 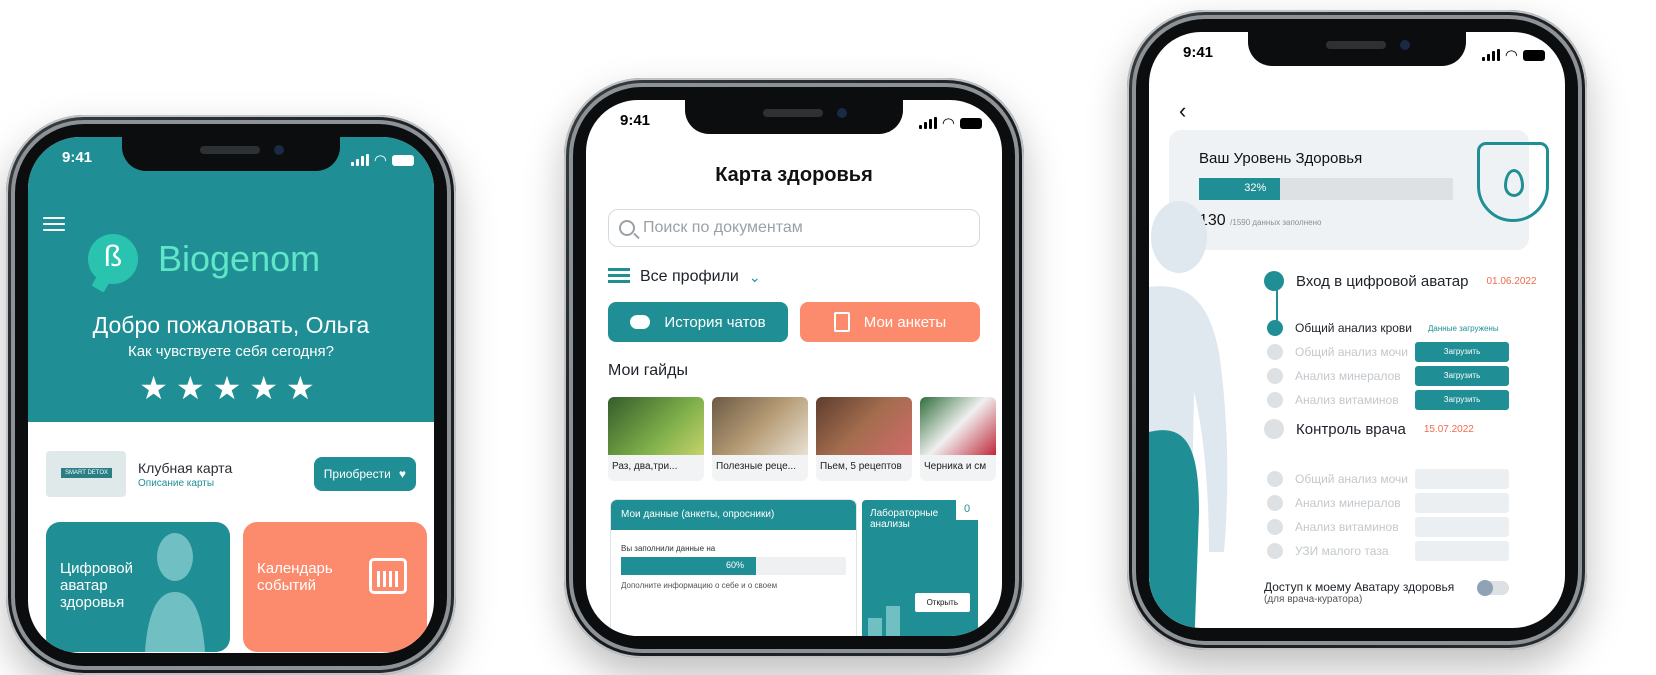 I want to click on heart-icon: ♥, so click(x=402, y=474).